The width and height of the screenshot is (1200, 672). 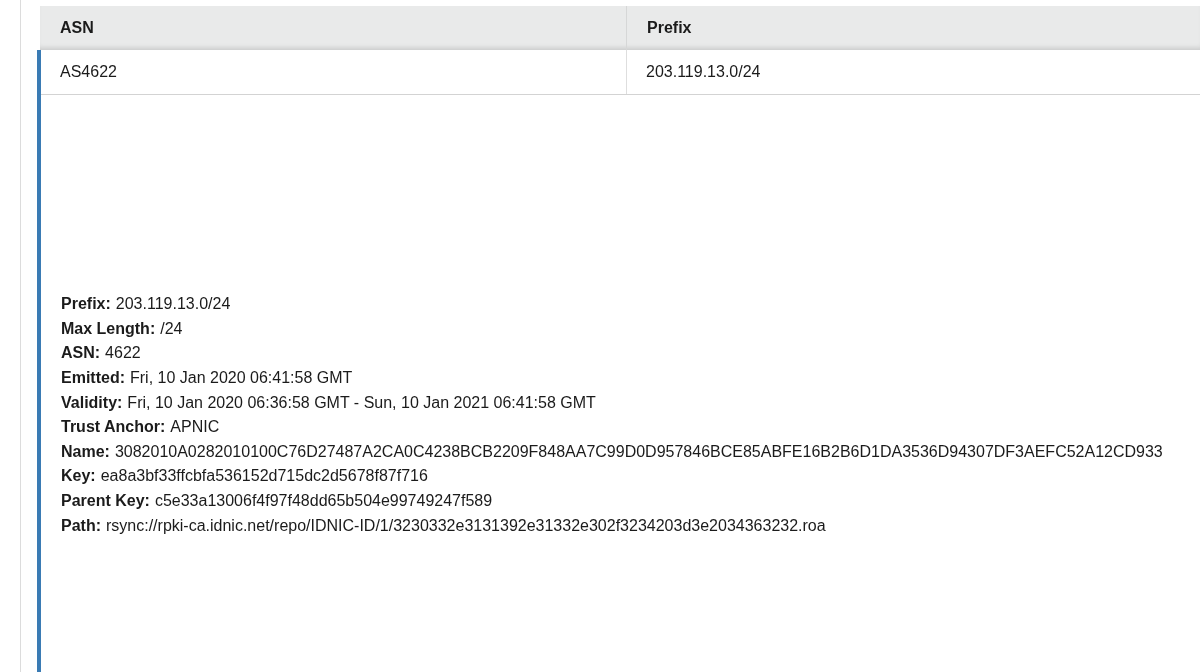 What do you see at coordinates (195, 427) in the screenshot?
I see `detail-value: APNIC` at bounding box center [195, 427].